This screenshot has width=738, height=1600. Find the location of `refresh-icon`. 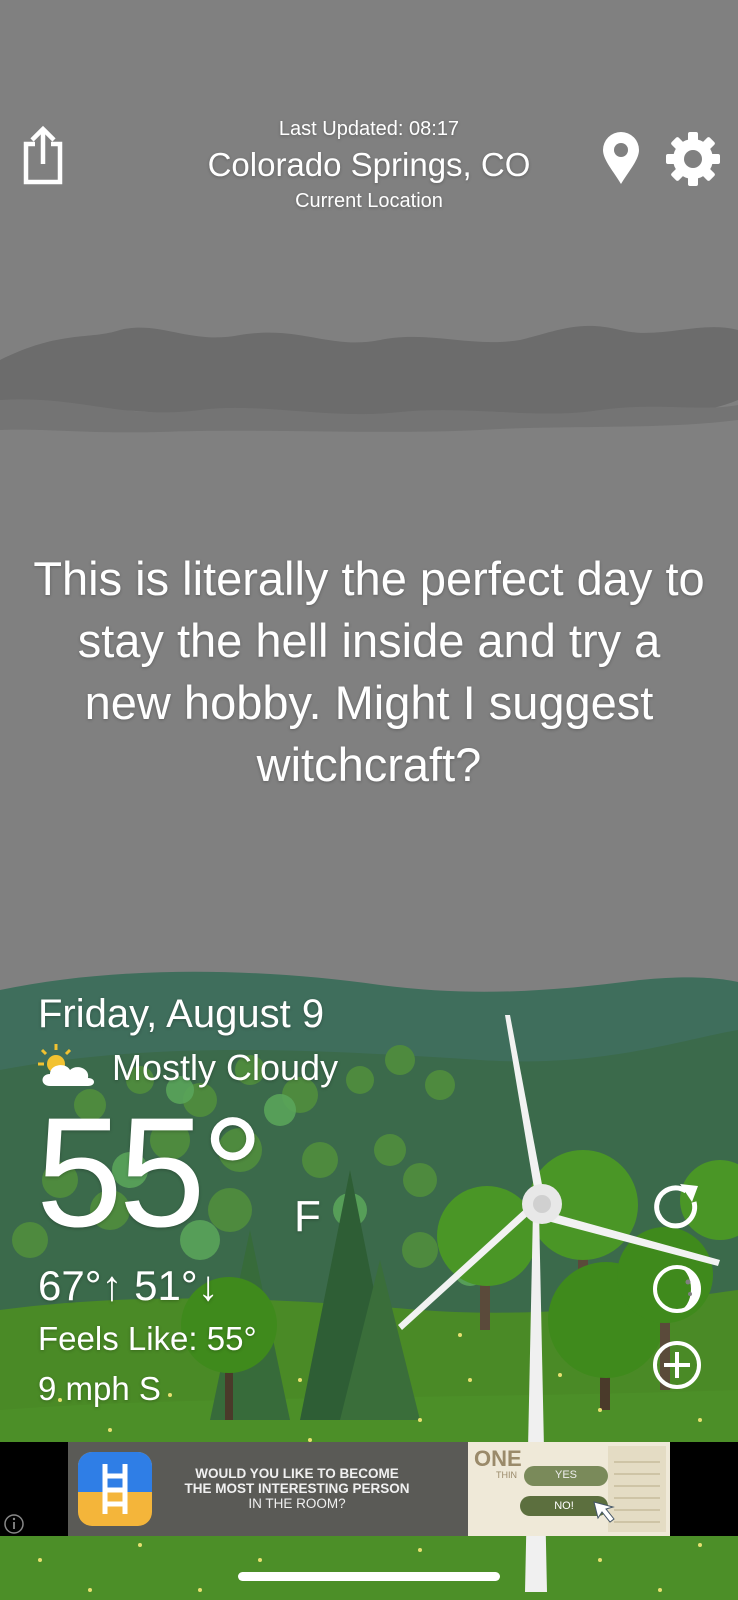

refresh-icon is located at coordinates (676, 1206).